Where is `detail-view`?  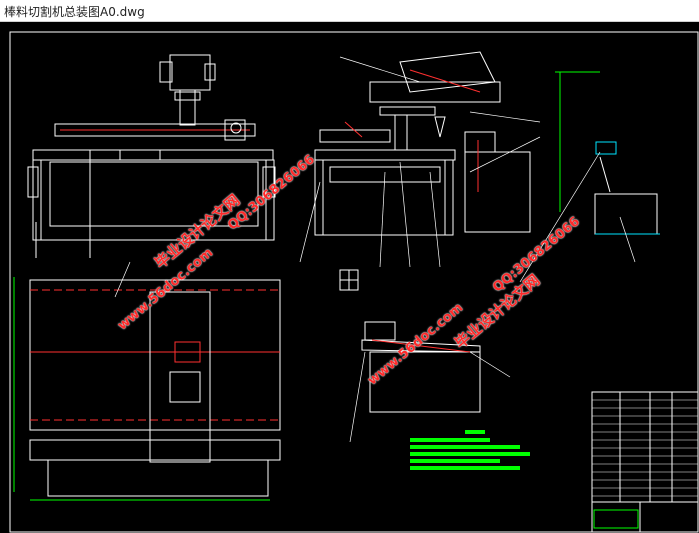
detail-view is located at coordinates (607, 153).